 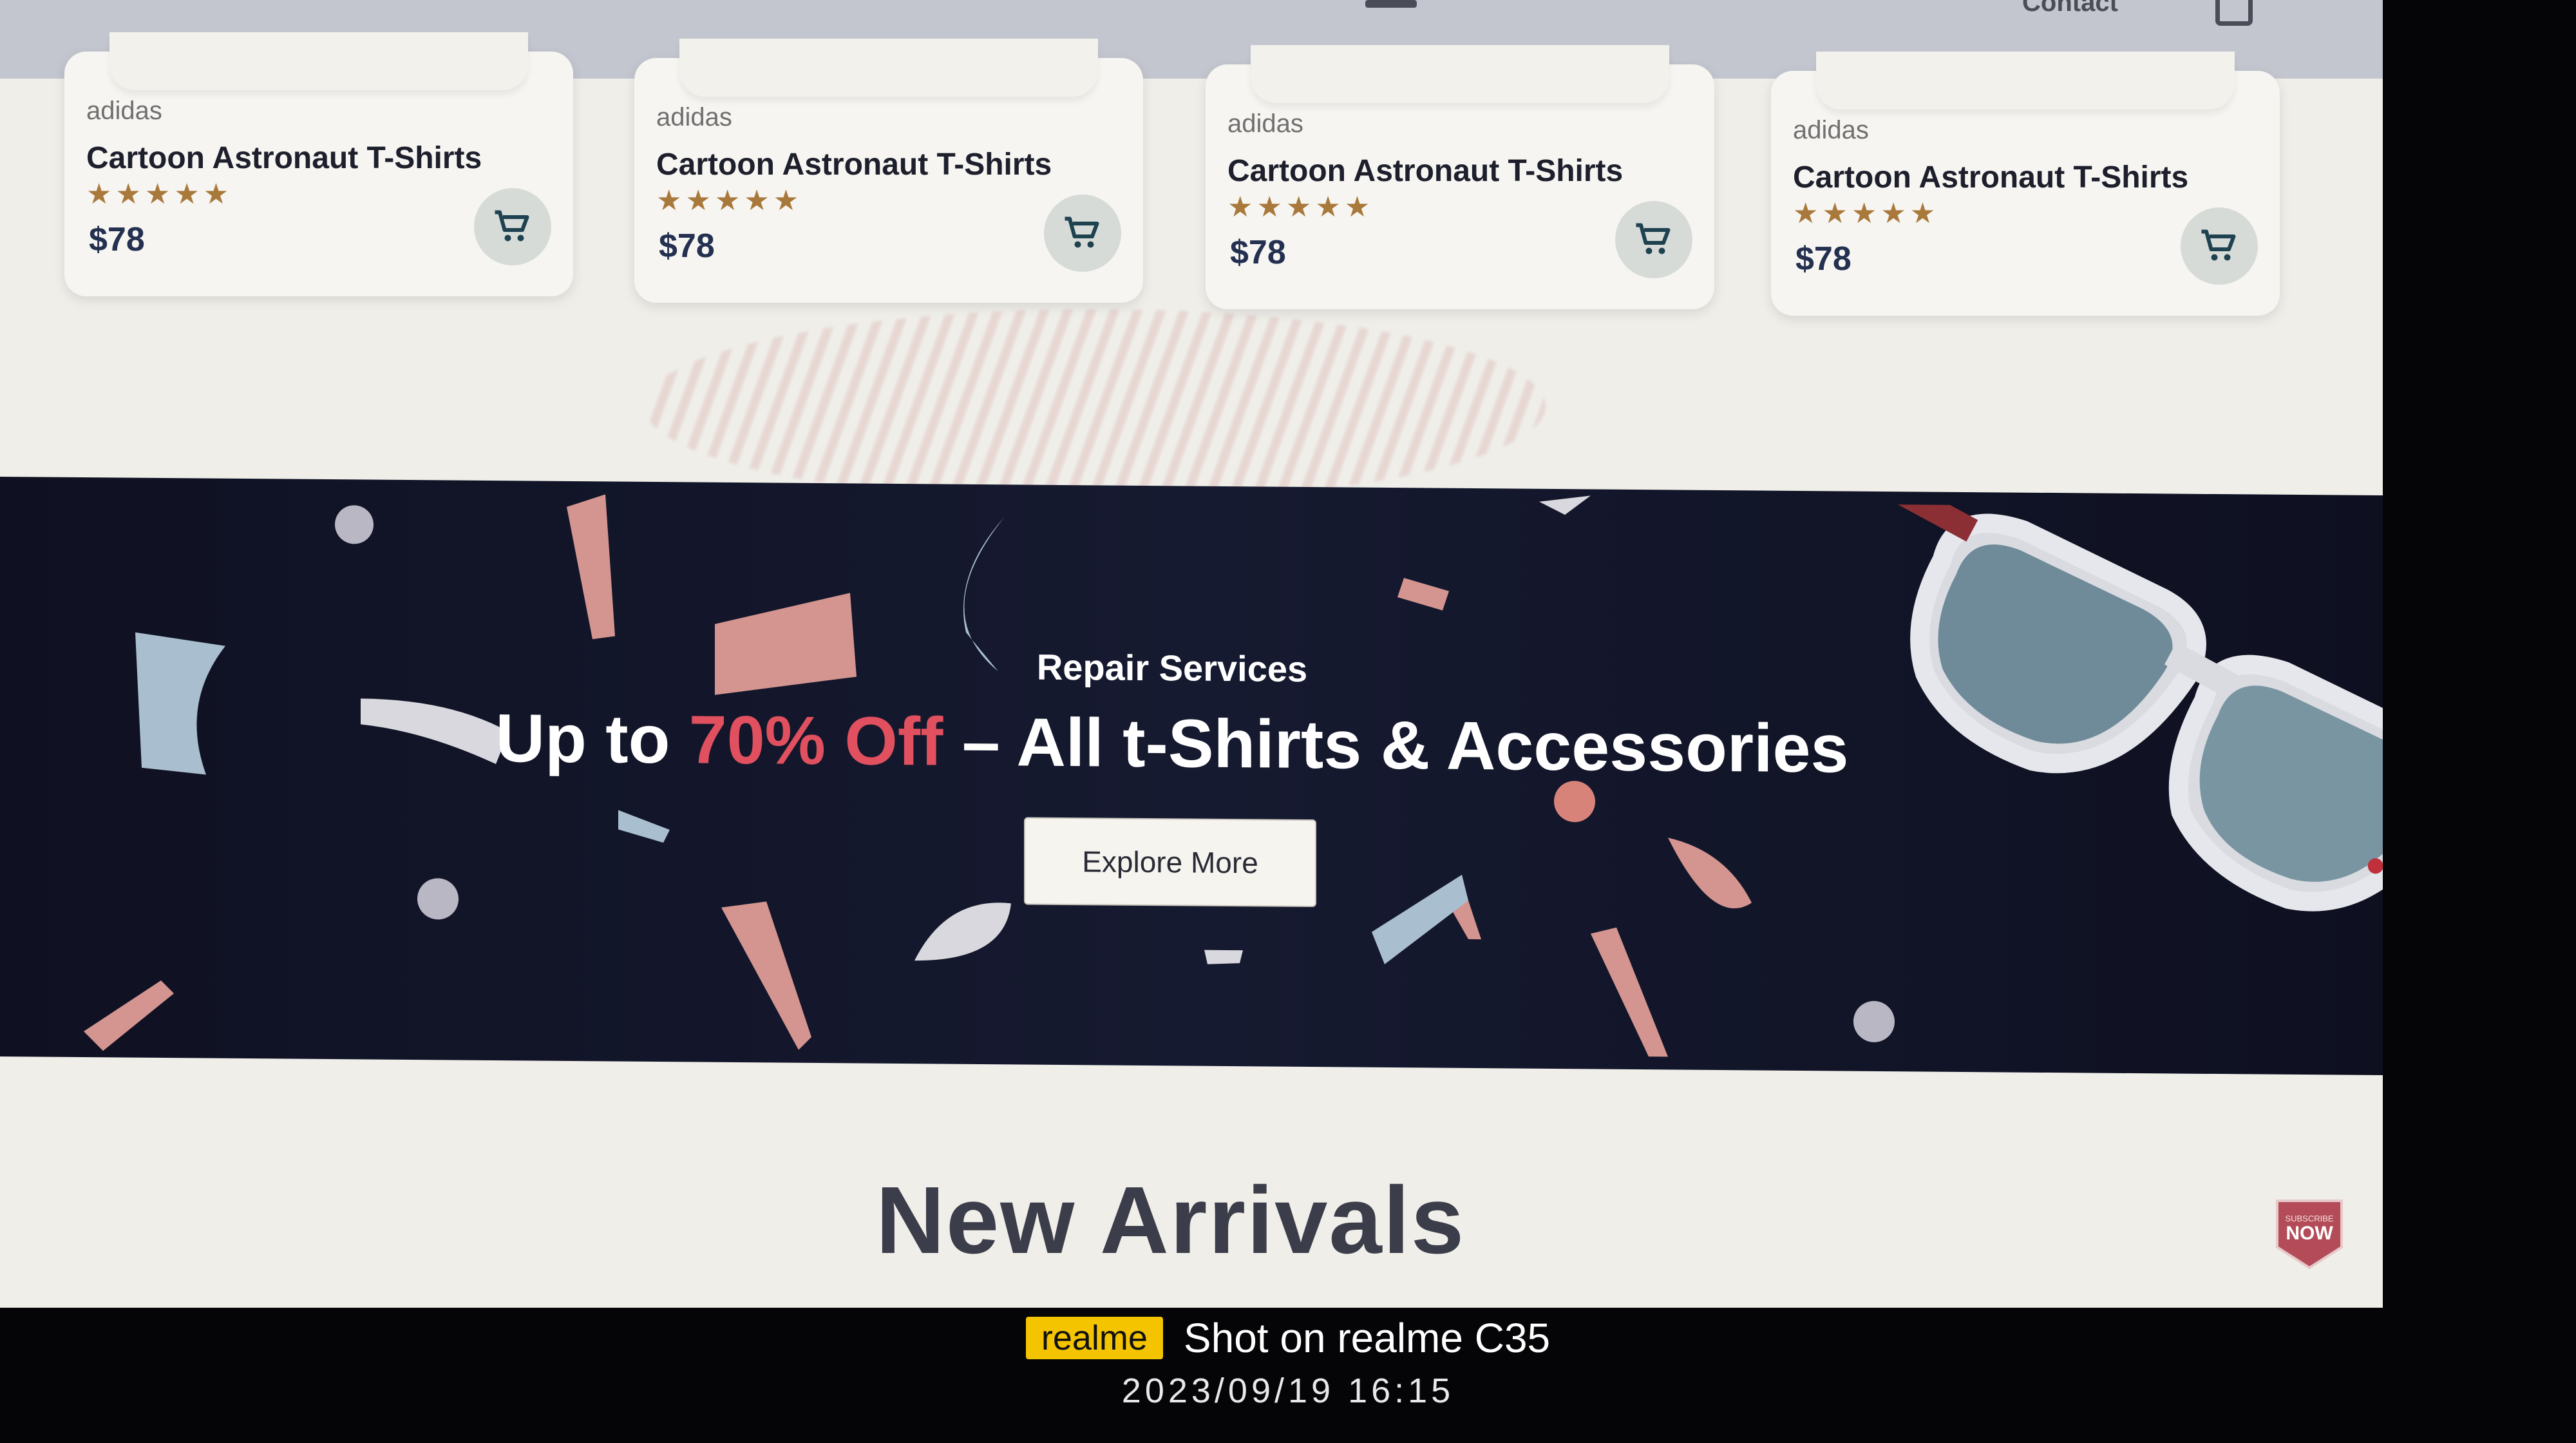 What do you see at coordinates (815, 741) in the screenshot?
I see `headline-discount: 70% Off` at bounding box center [815, 741].